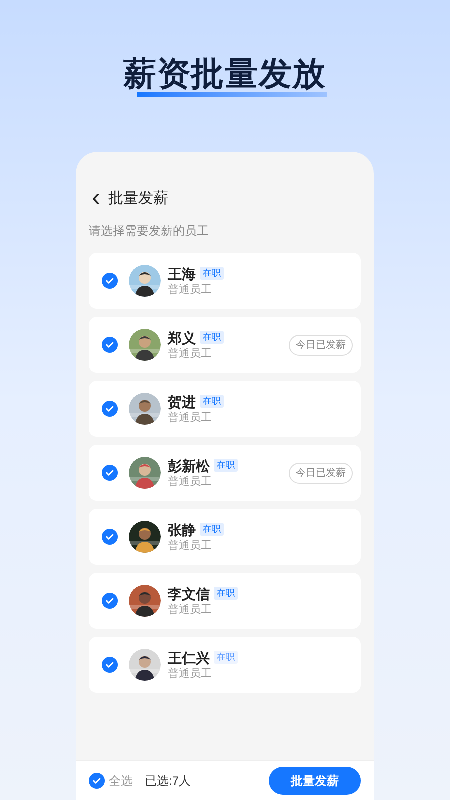 The width and height of the screenshot is (450, 800). I want to click on employee-card: 彭新松 在职 普通员工 今日已发薪, so click(225, 473).